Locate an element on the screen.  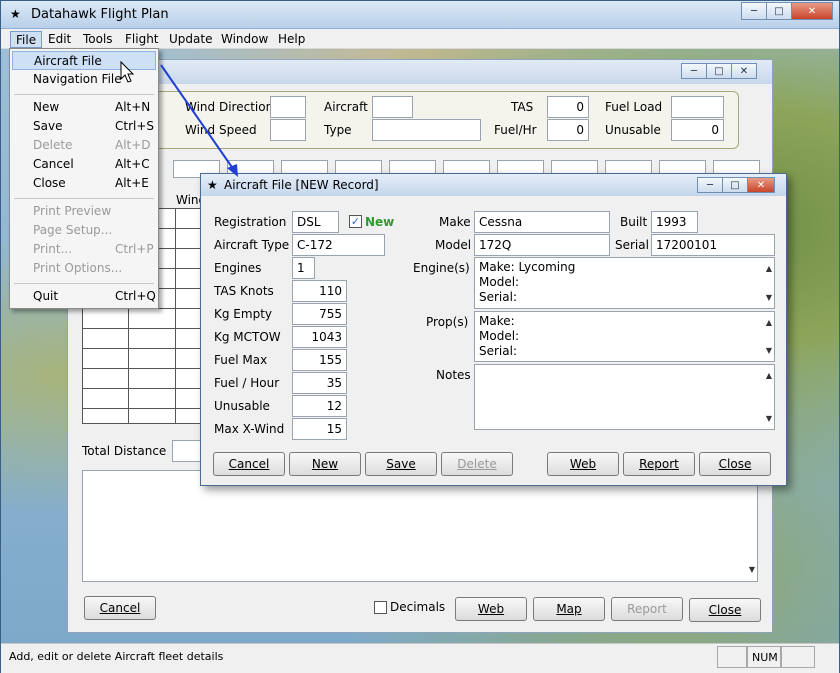
fuel-hour-field: 35 is located at coordinates (319, 383).